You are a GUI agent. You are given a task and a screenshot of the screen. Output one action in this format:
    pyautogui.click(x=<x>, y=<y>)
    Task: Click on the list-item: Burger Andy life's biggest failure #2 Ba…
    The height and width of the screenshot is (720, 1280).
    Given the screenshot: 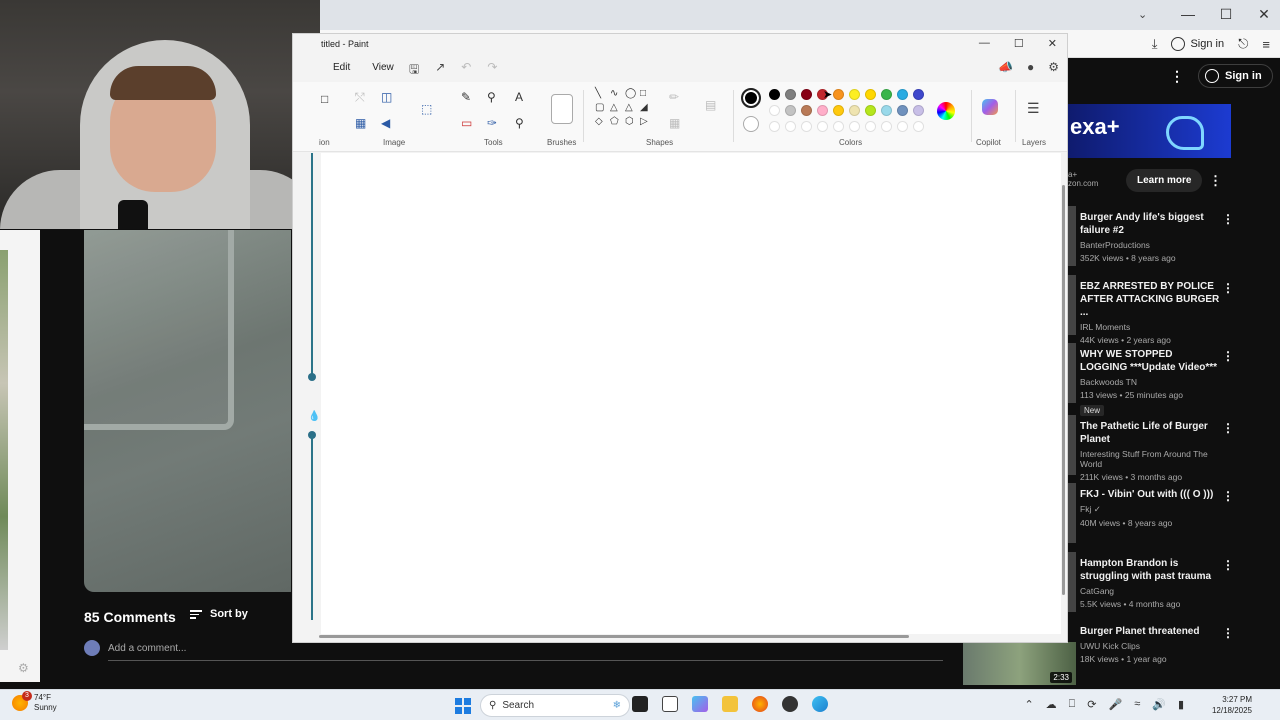 What is the action you would take?
    pyautogui.click(x=1150, y=237)
    